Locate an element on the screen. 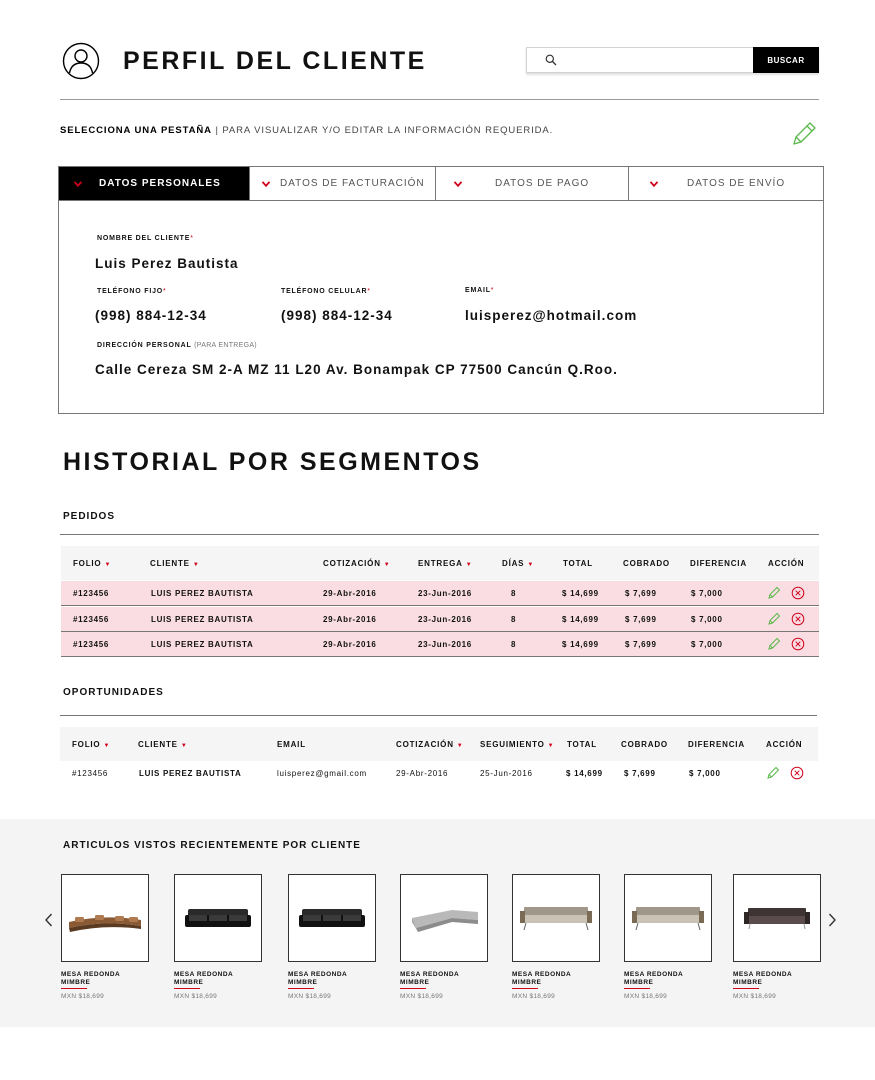 This screenshot has height=1080, width=875. cell-dias: 8 is located at coordinates (514, 593).